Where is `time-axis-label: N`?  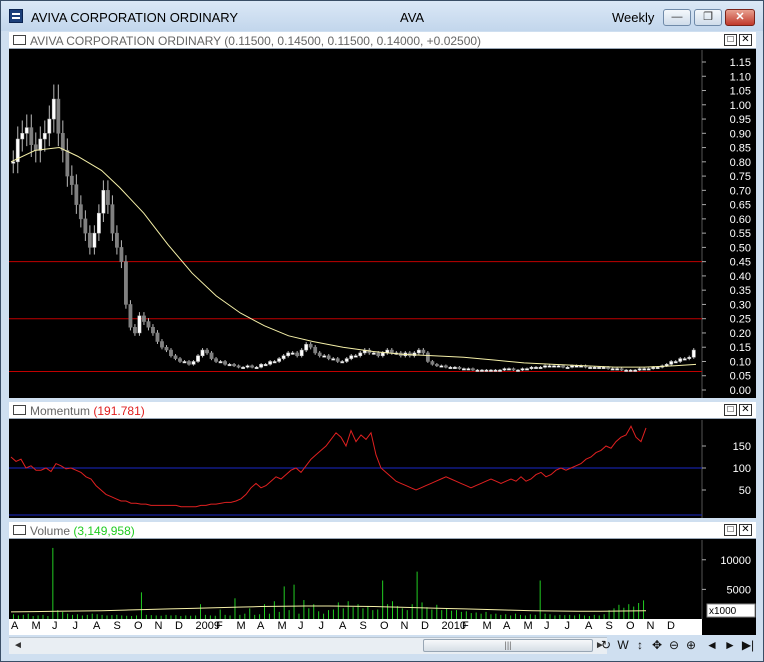 time-axis-label: N is located at coordinates (158, 626).